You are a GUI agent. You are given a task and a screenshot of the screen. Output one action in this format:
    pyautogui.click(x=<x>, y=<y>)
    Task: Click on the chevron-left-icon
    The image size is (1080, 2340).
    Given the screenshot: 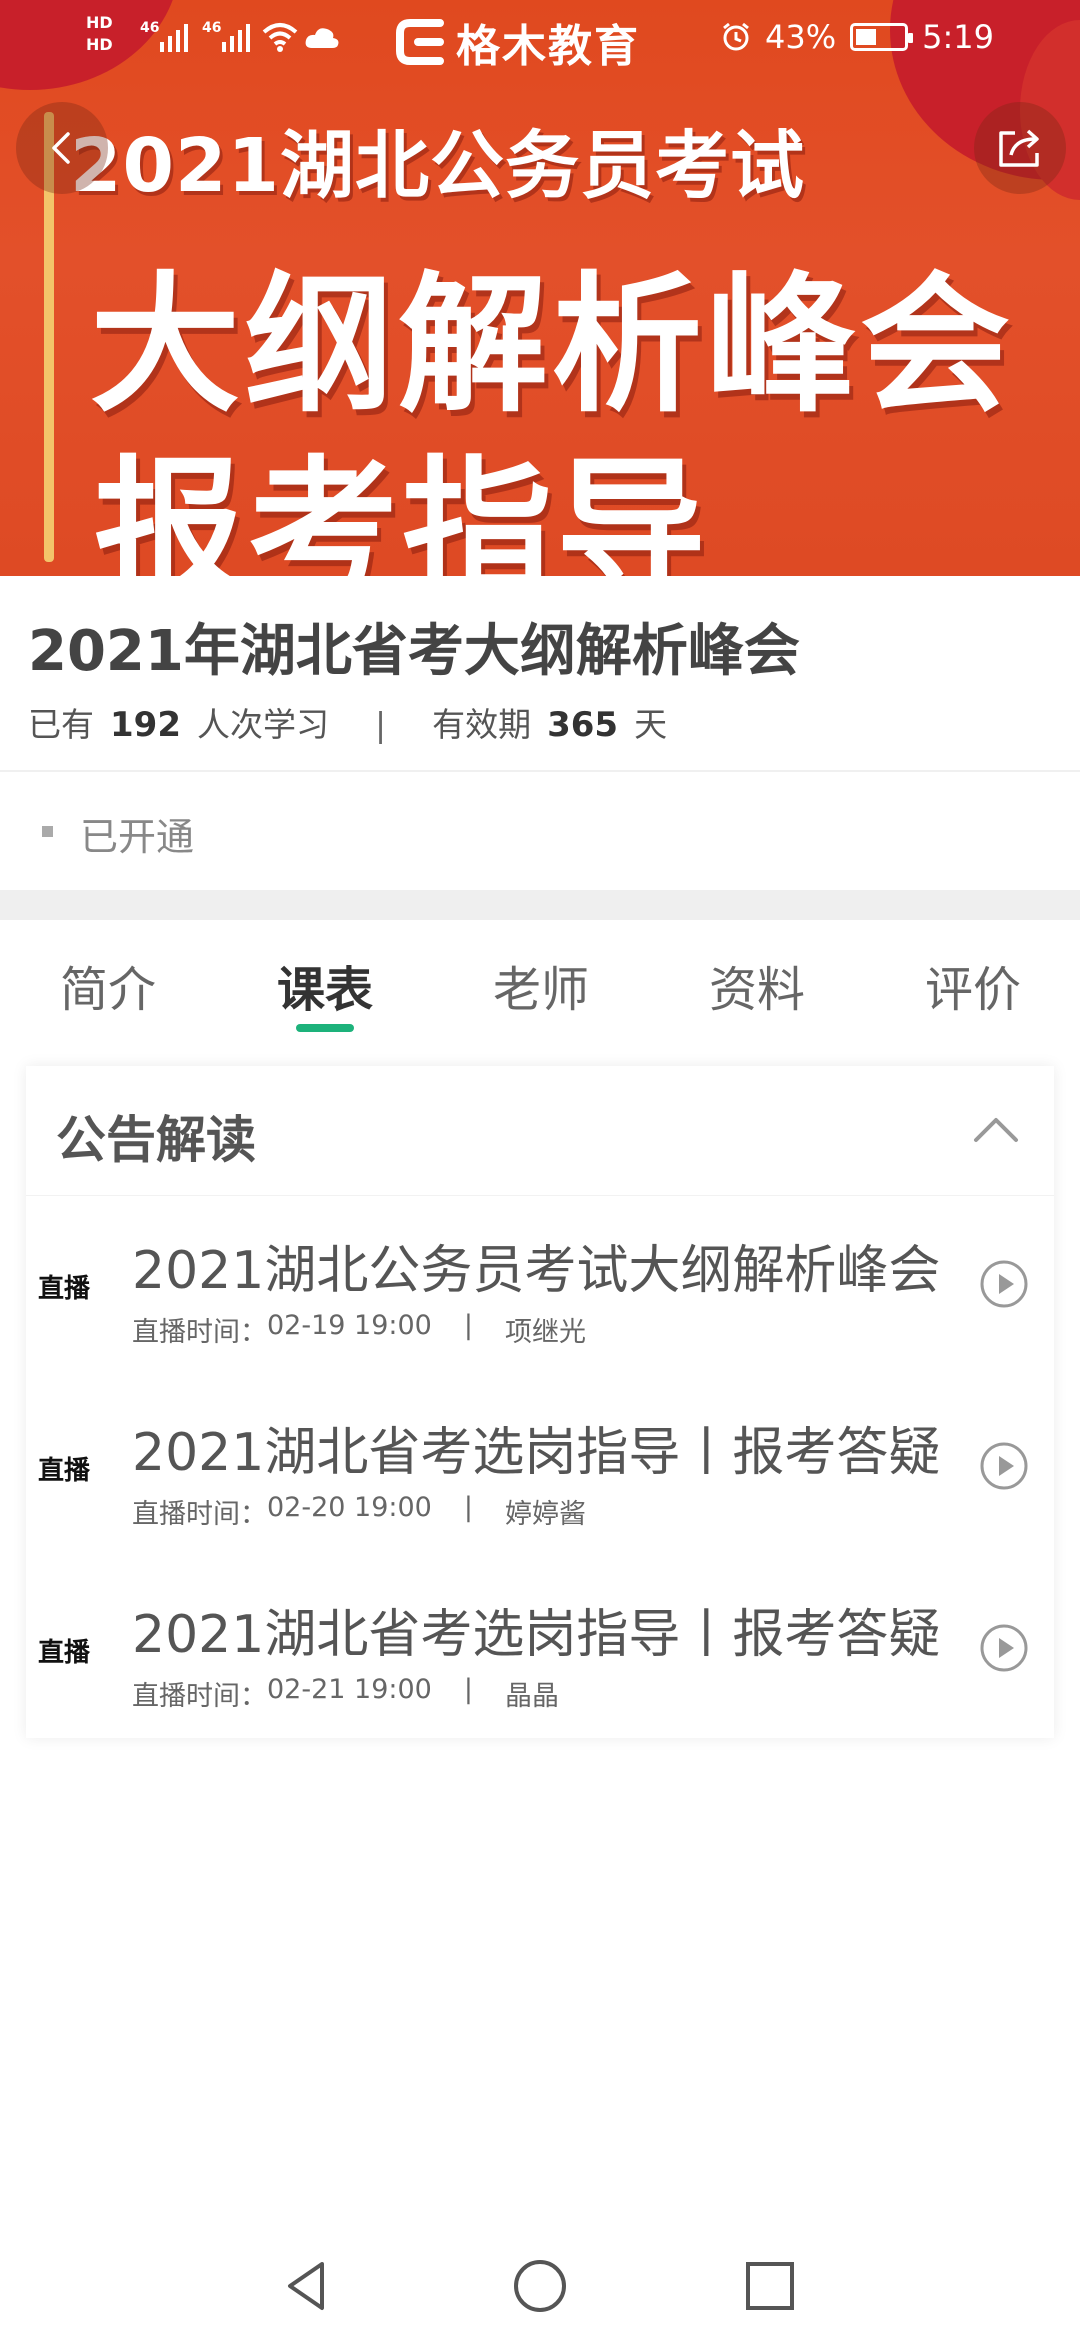 What is the action you would take?
    pyautogui.click(x=61, y=148)
    